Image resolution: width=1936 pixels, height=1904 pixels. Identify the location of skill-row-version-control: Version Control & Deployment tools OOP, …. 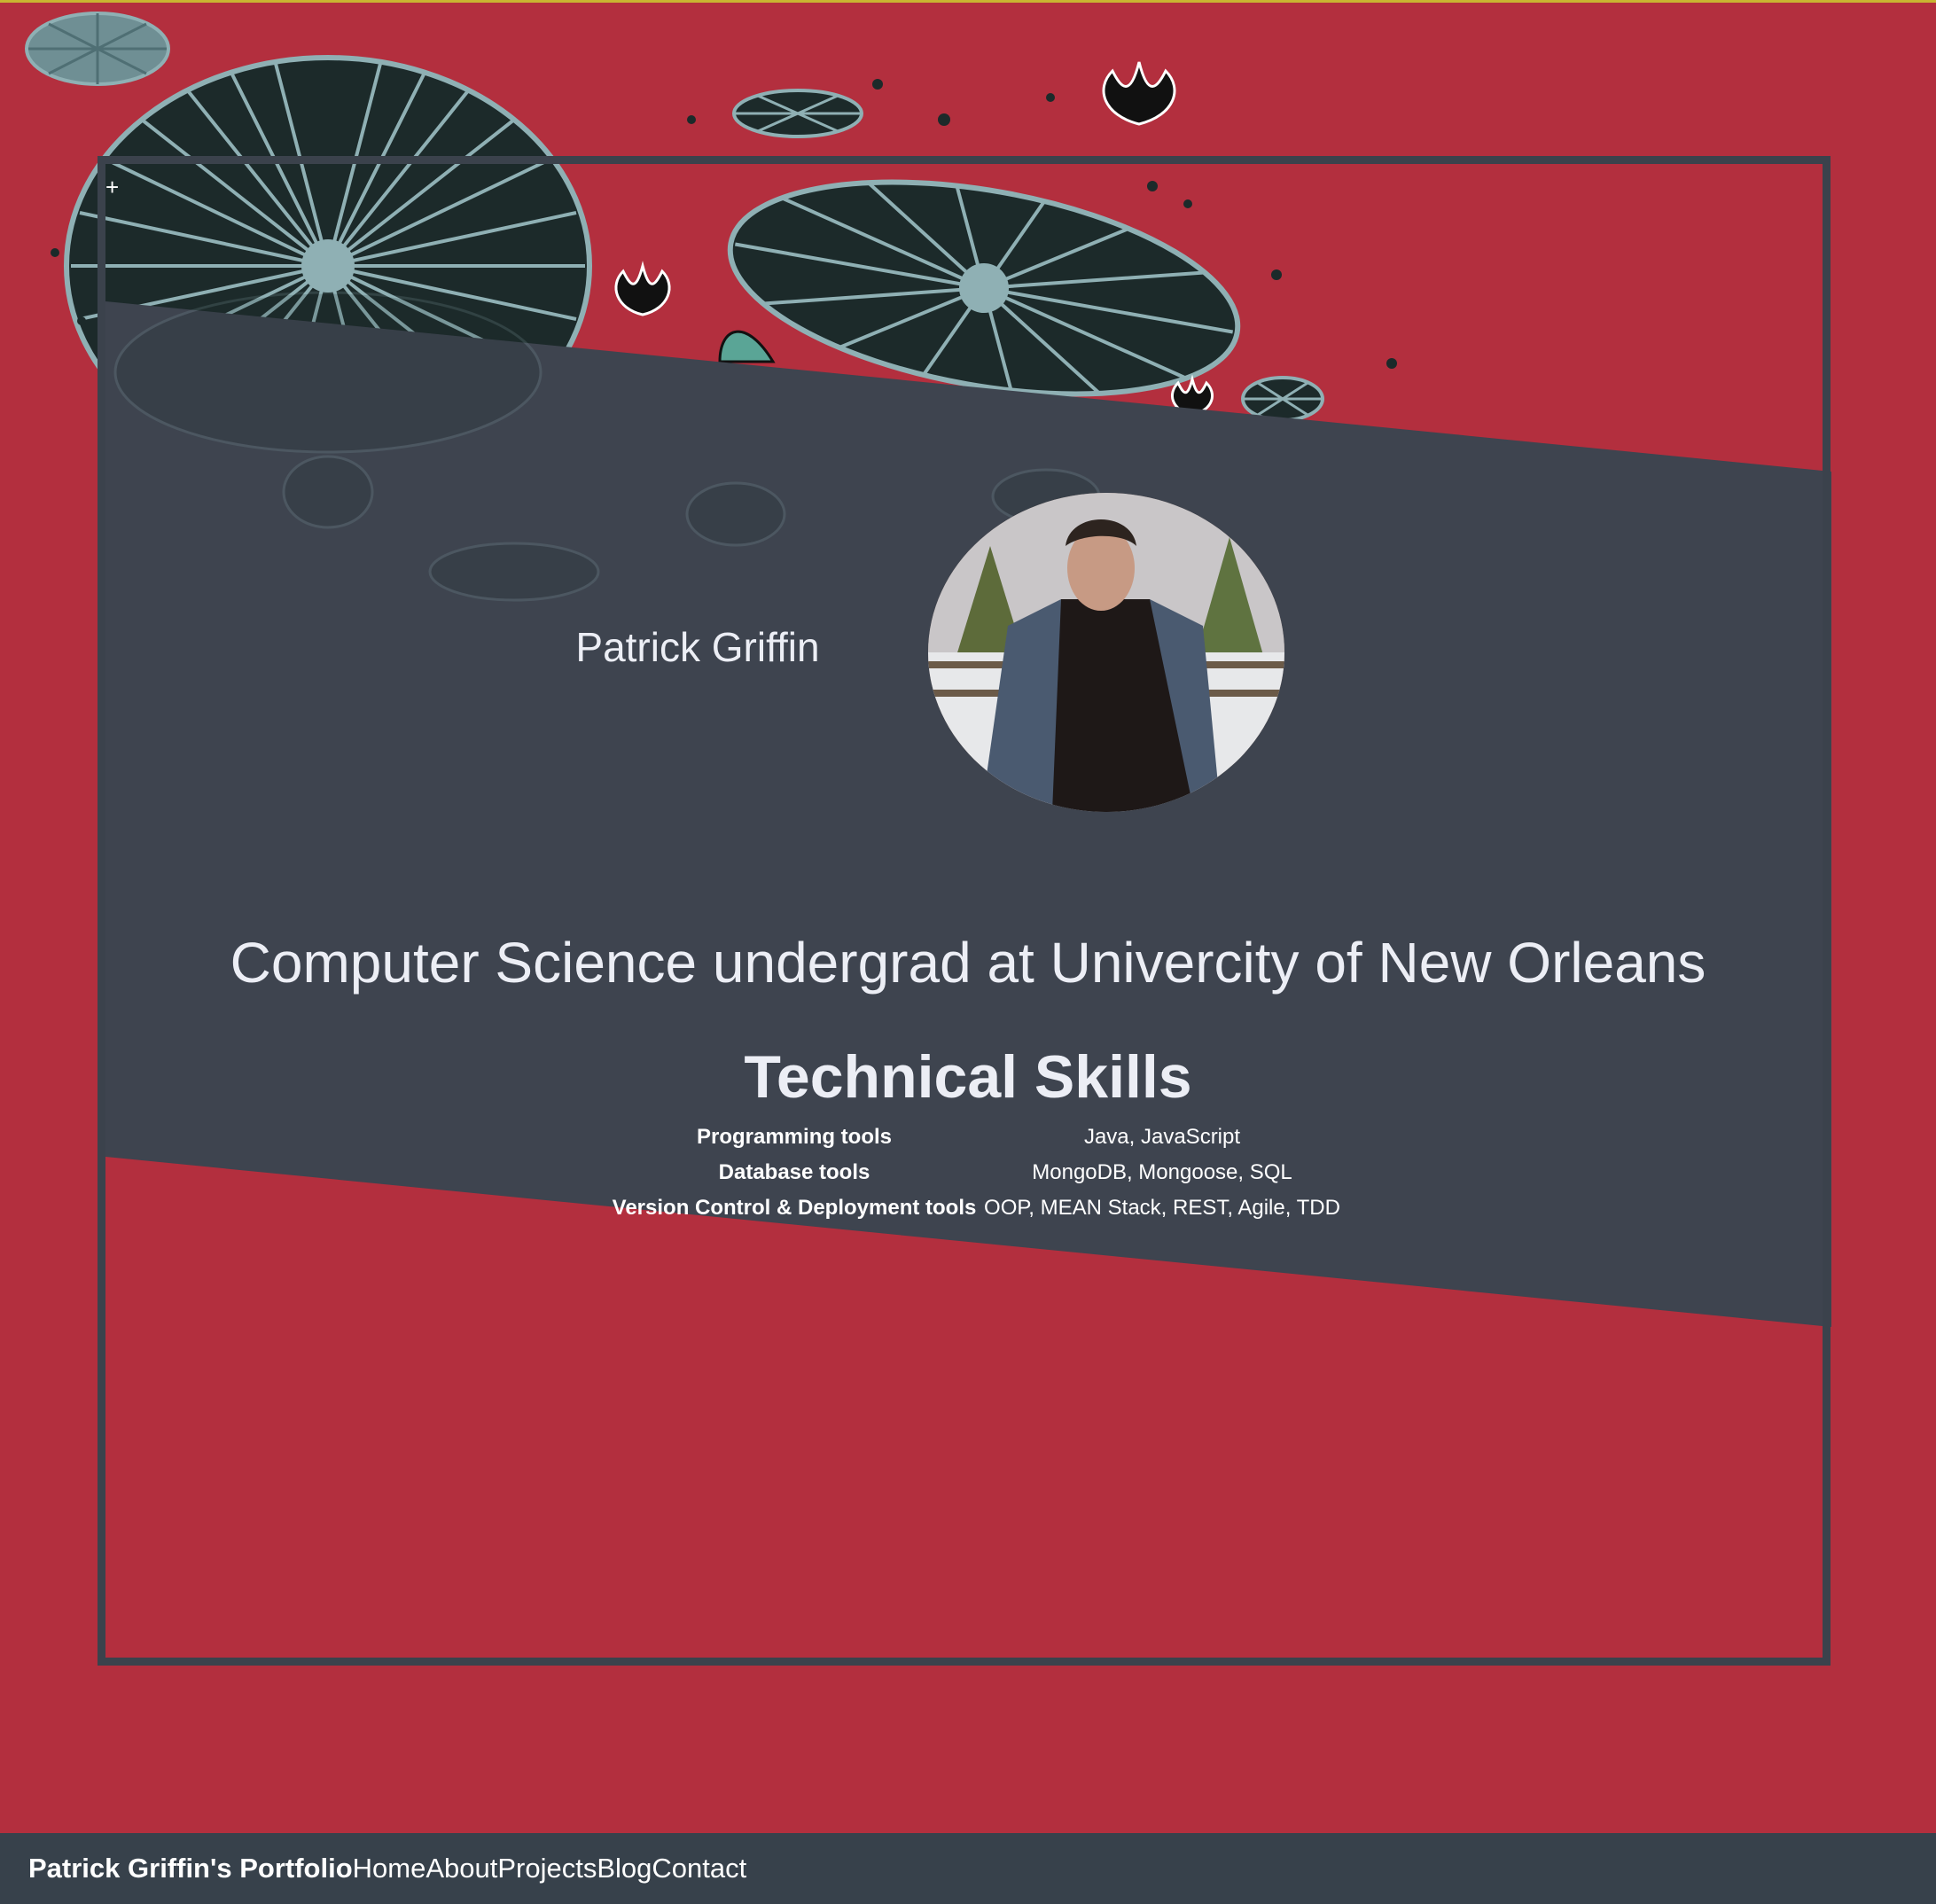
(979, 1208).